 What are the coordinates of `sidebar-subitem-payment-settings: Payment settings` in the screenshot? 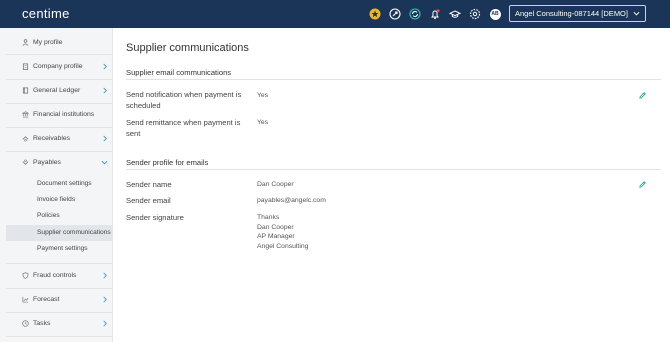 It's located at (59, 249).